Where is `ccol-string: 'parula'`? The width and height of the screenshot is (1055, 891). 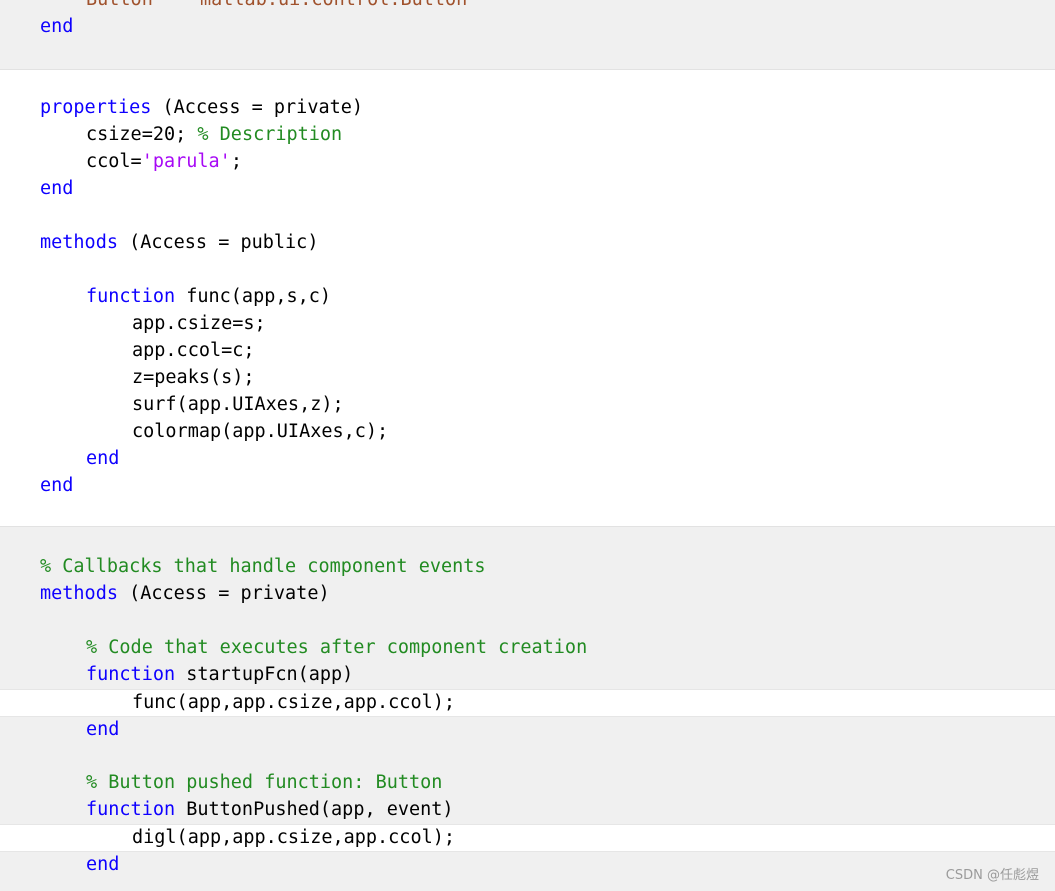 ccol-string: 'parula' is located at coordinates (186, 161).